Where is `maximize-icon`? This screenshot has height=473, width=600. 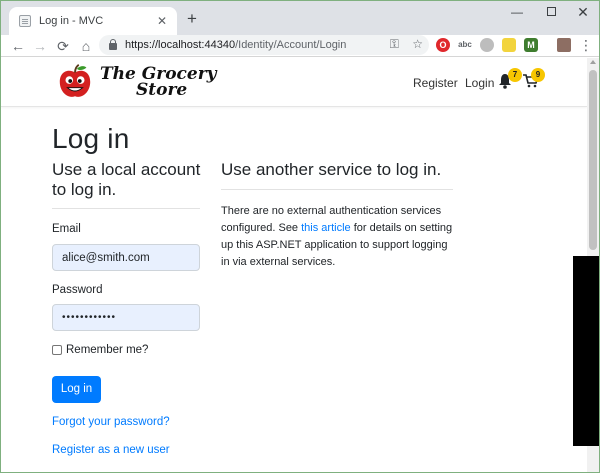 maximize-icon is located at coordinates (551, 11).